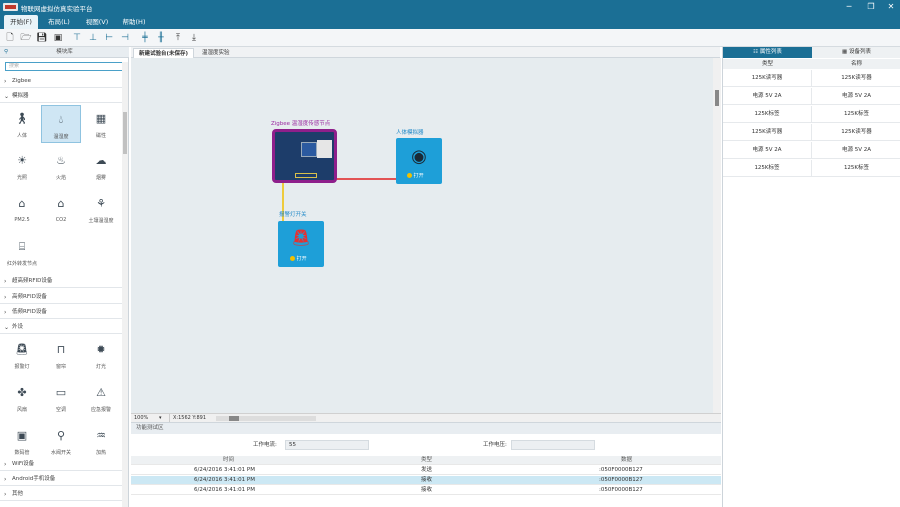  I want to click on category-uhf-rfid: › 超高频RFID设备, so click(61, 281).